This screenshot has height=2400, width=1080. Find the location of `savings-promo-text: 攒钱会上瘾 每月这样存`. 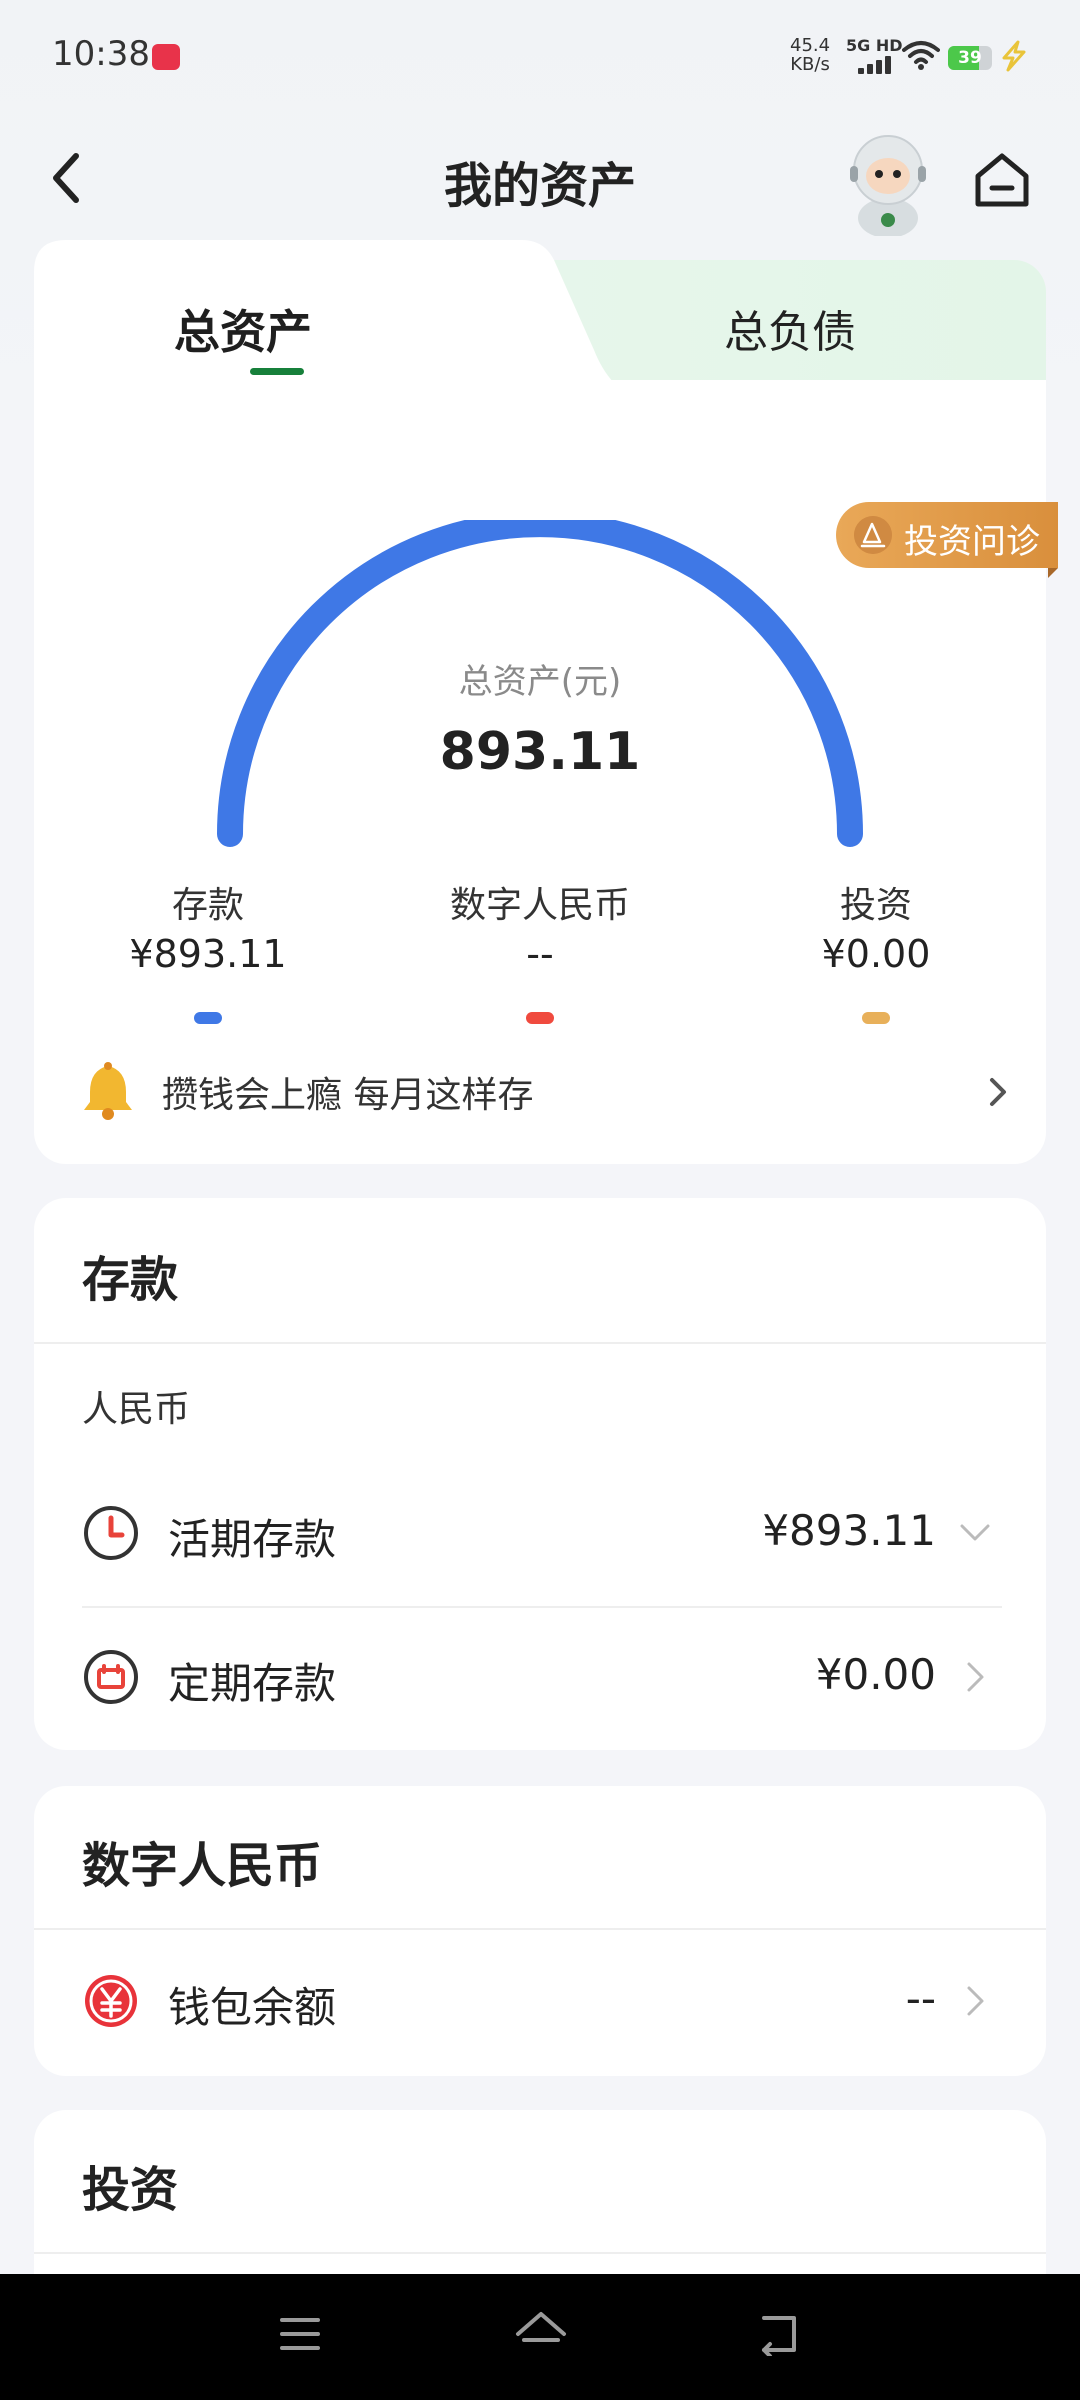

savings-promo-text: 攒钱会上瘾 每月这样存 is located at coordinates (348, 1095).